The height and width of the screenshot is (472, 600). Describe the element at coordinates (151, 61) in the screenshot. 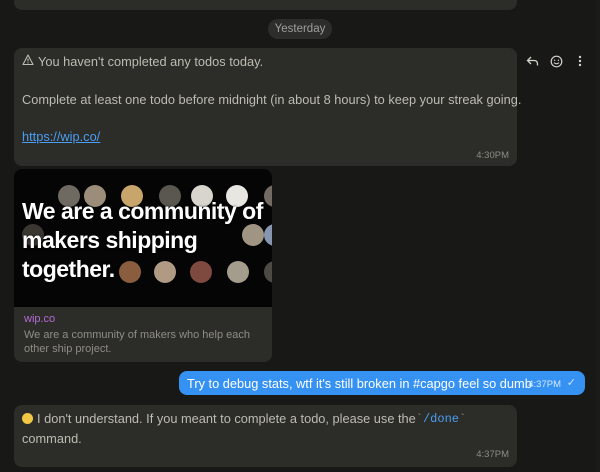

I see `warning-text: You haven't completed any todos today.` at that location.